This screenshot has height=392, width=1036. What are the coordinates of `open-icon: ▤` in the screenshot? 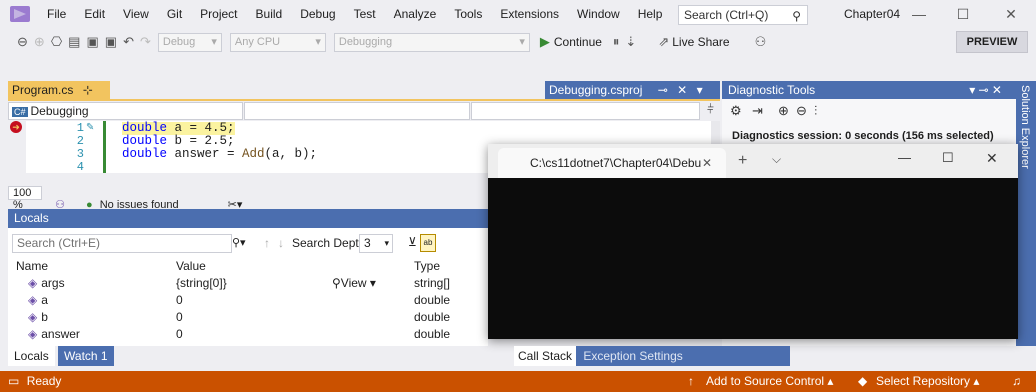 It's located at (74, 42).